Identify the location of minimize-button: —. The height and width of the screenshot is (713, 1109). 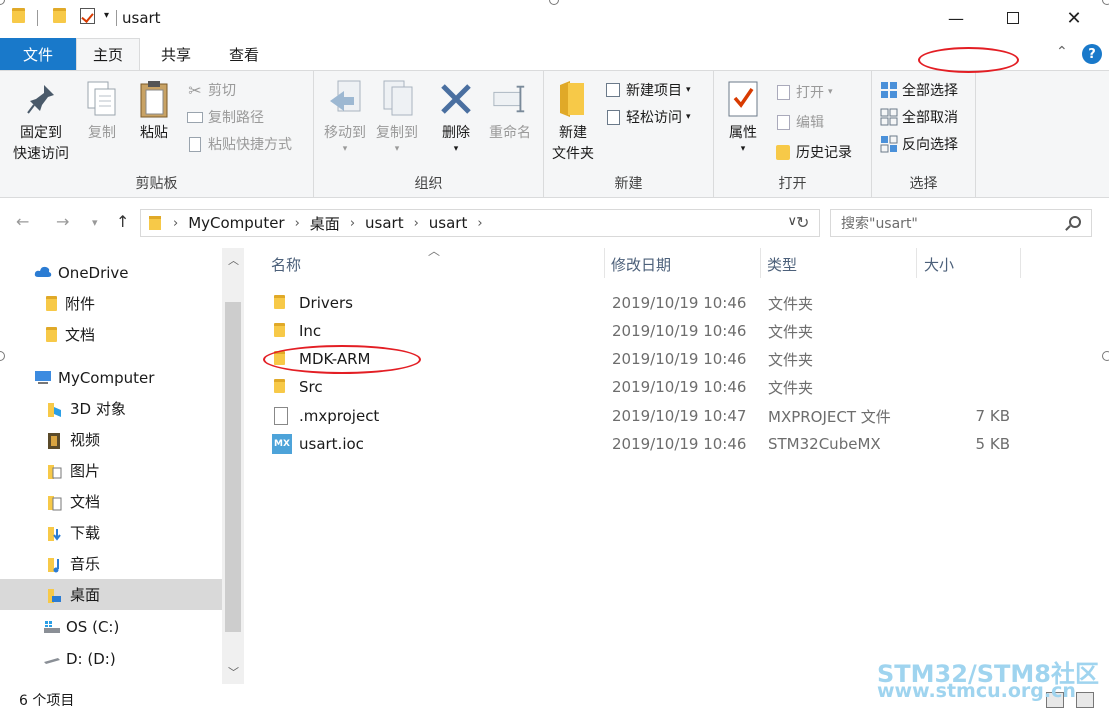
(956, 18).